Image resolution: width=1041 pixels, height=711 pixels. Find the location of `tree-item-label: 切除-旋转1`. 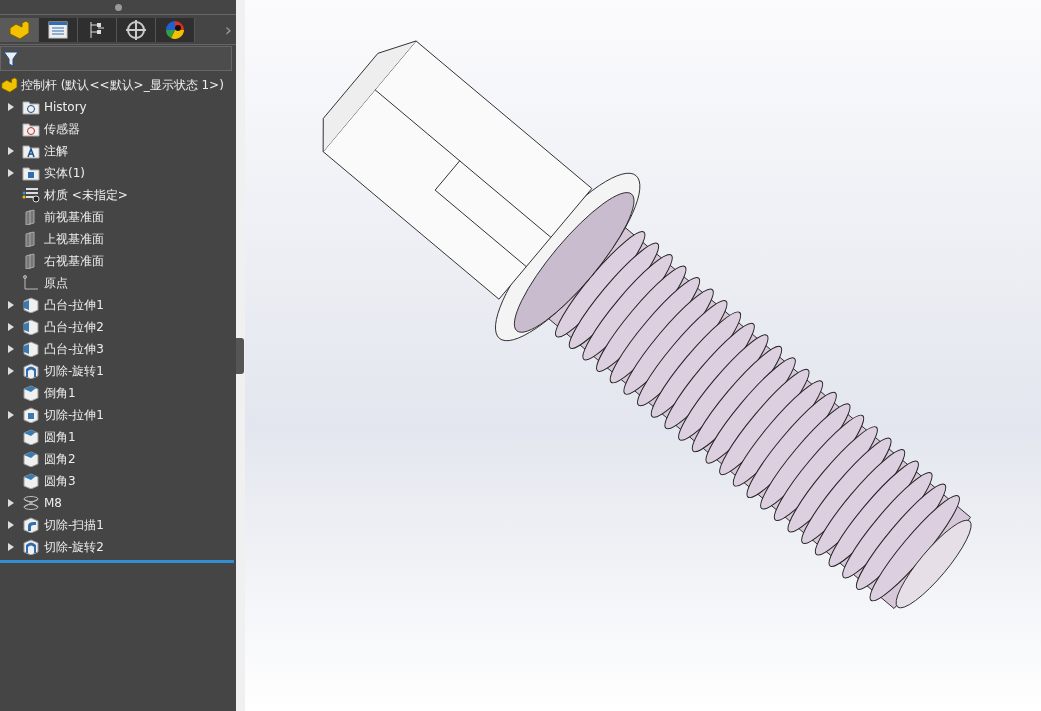

tree-item-label: 切除-旋转1 is located at coordinates (74, 371).